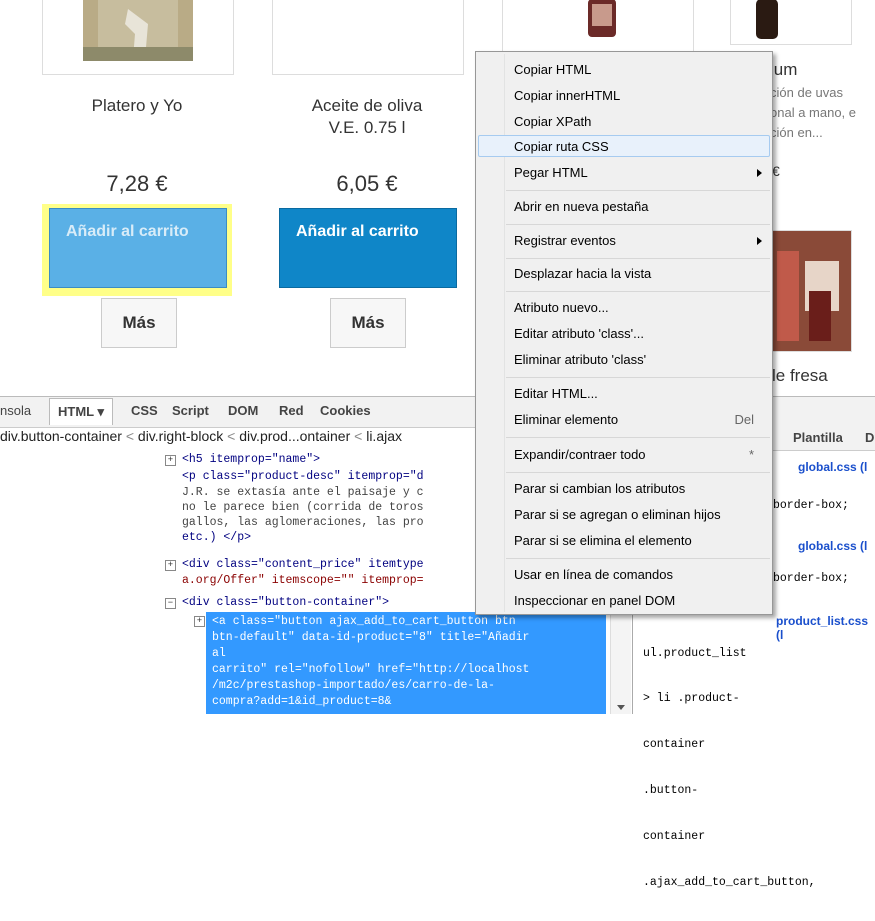 This screenshot has height=921, width=875. Describe the element at coordinates (567, 96) in the screenshot. I see `menu-item-copy-innerhtml: Copiar innerHTML` at that location.